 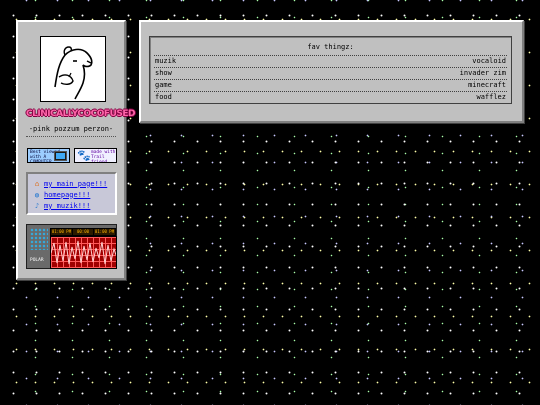 I want to click on link-item: ⌂ my main page!!!, so click(x=74, y=183).